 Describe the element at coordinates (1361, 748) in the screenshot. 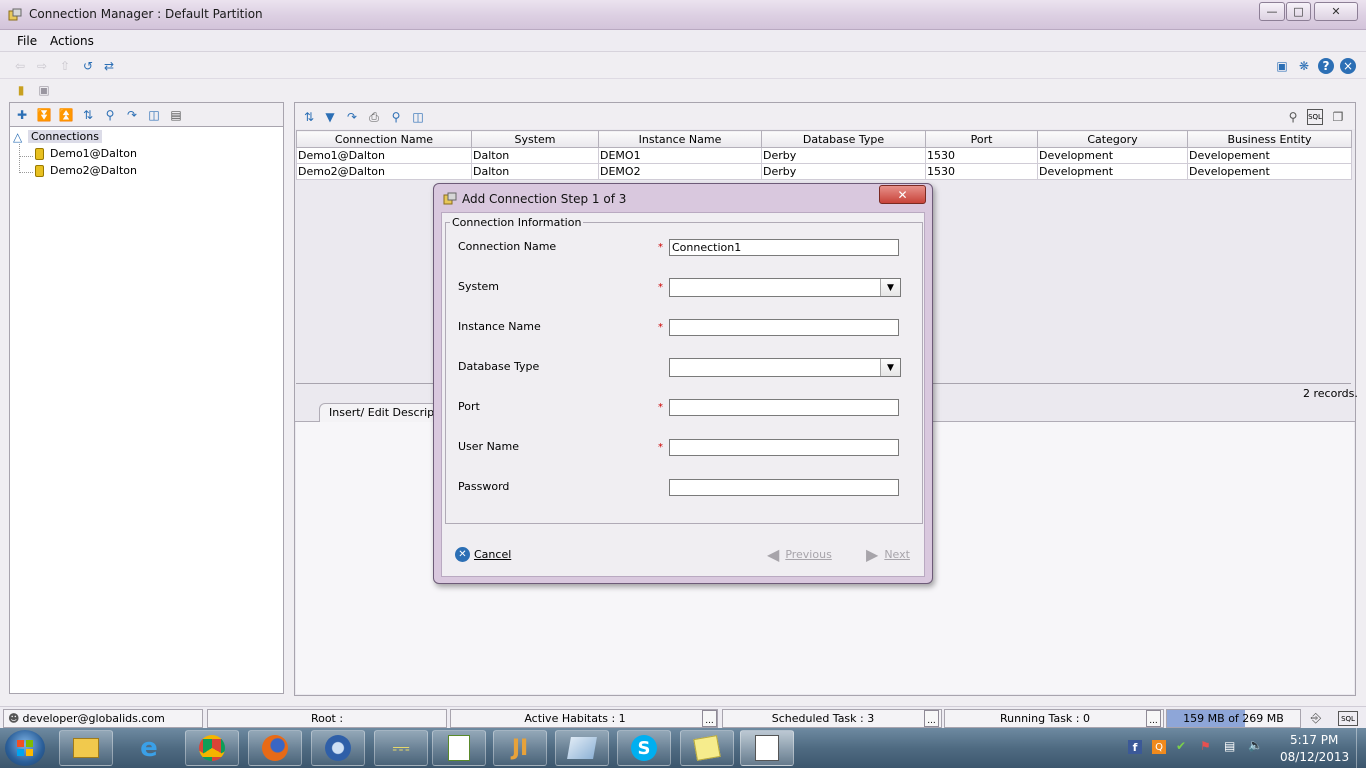

I see `show-desktop-button` at that location.